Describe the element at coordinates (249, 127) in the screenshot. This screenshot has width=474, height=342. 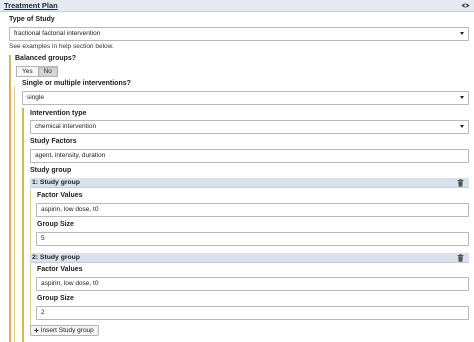
I see `intervention-type-select: chemical intervention` at that location.